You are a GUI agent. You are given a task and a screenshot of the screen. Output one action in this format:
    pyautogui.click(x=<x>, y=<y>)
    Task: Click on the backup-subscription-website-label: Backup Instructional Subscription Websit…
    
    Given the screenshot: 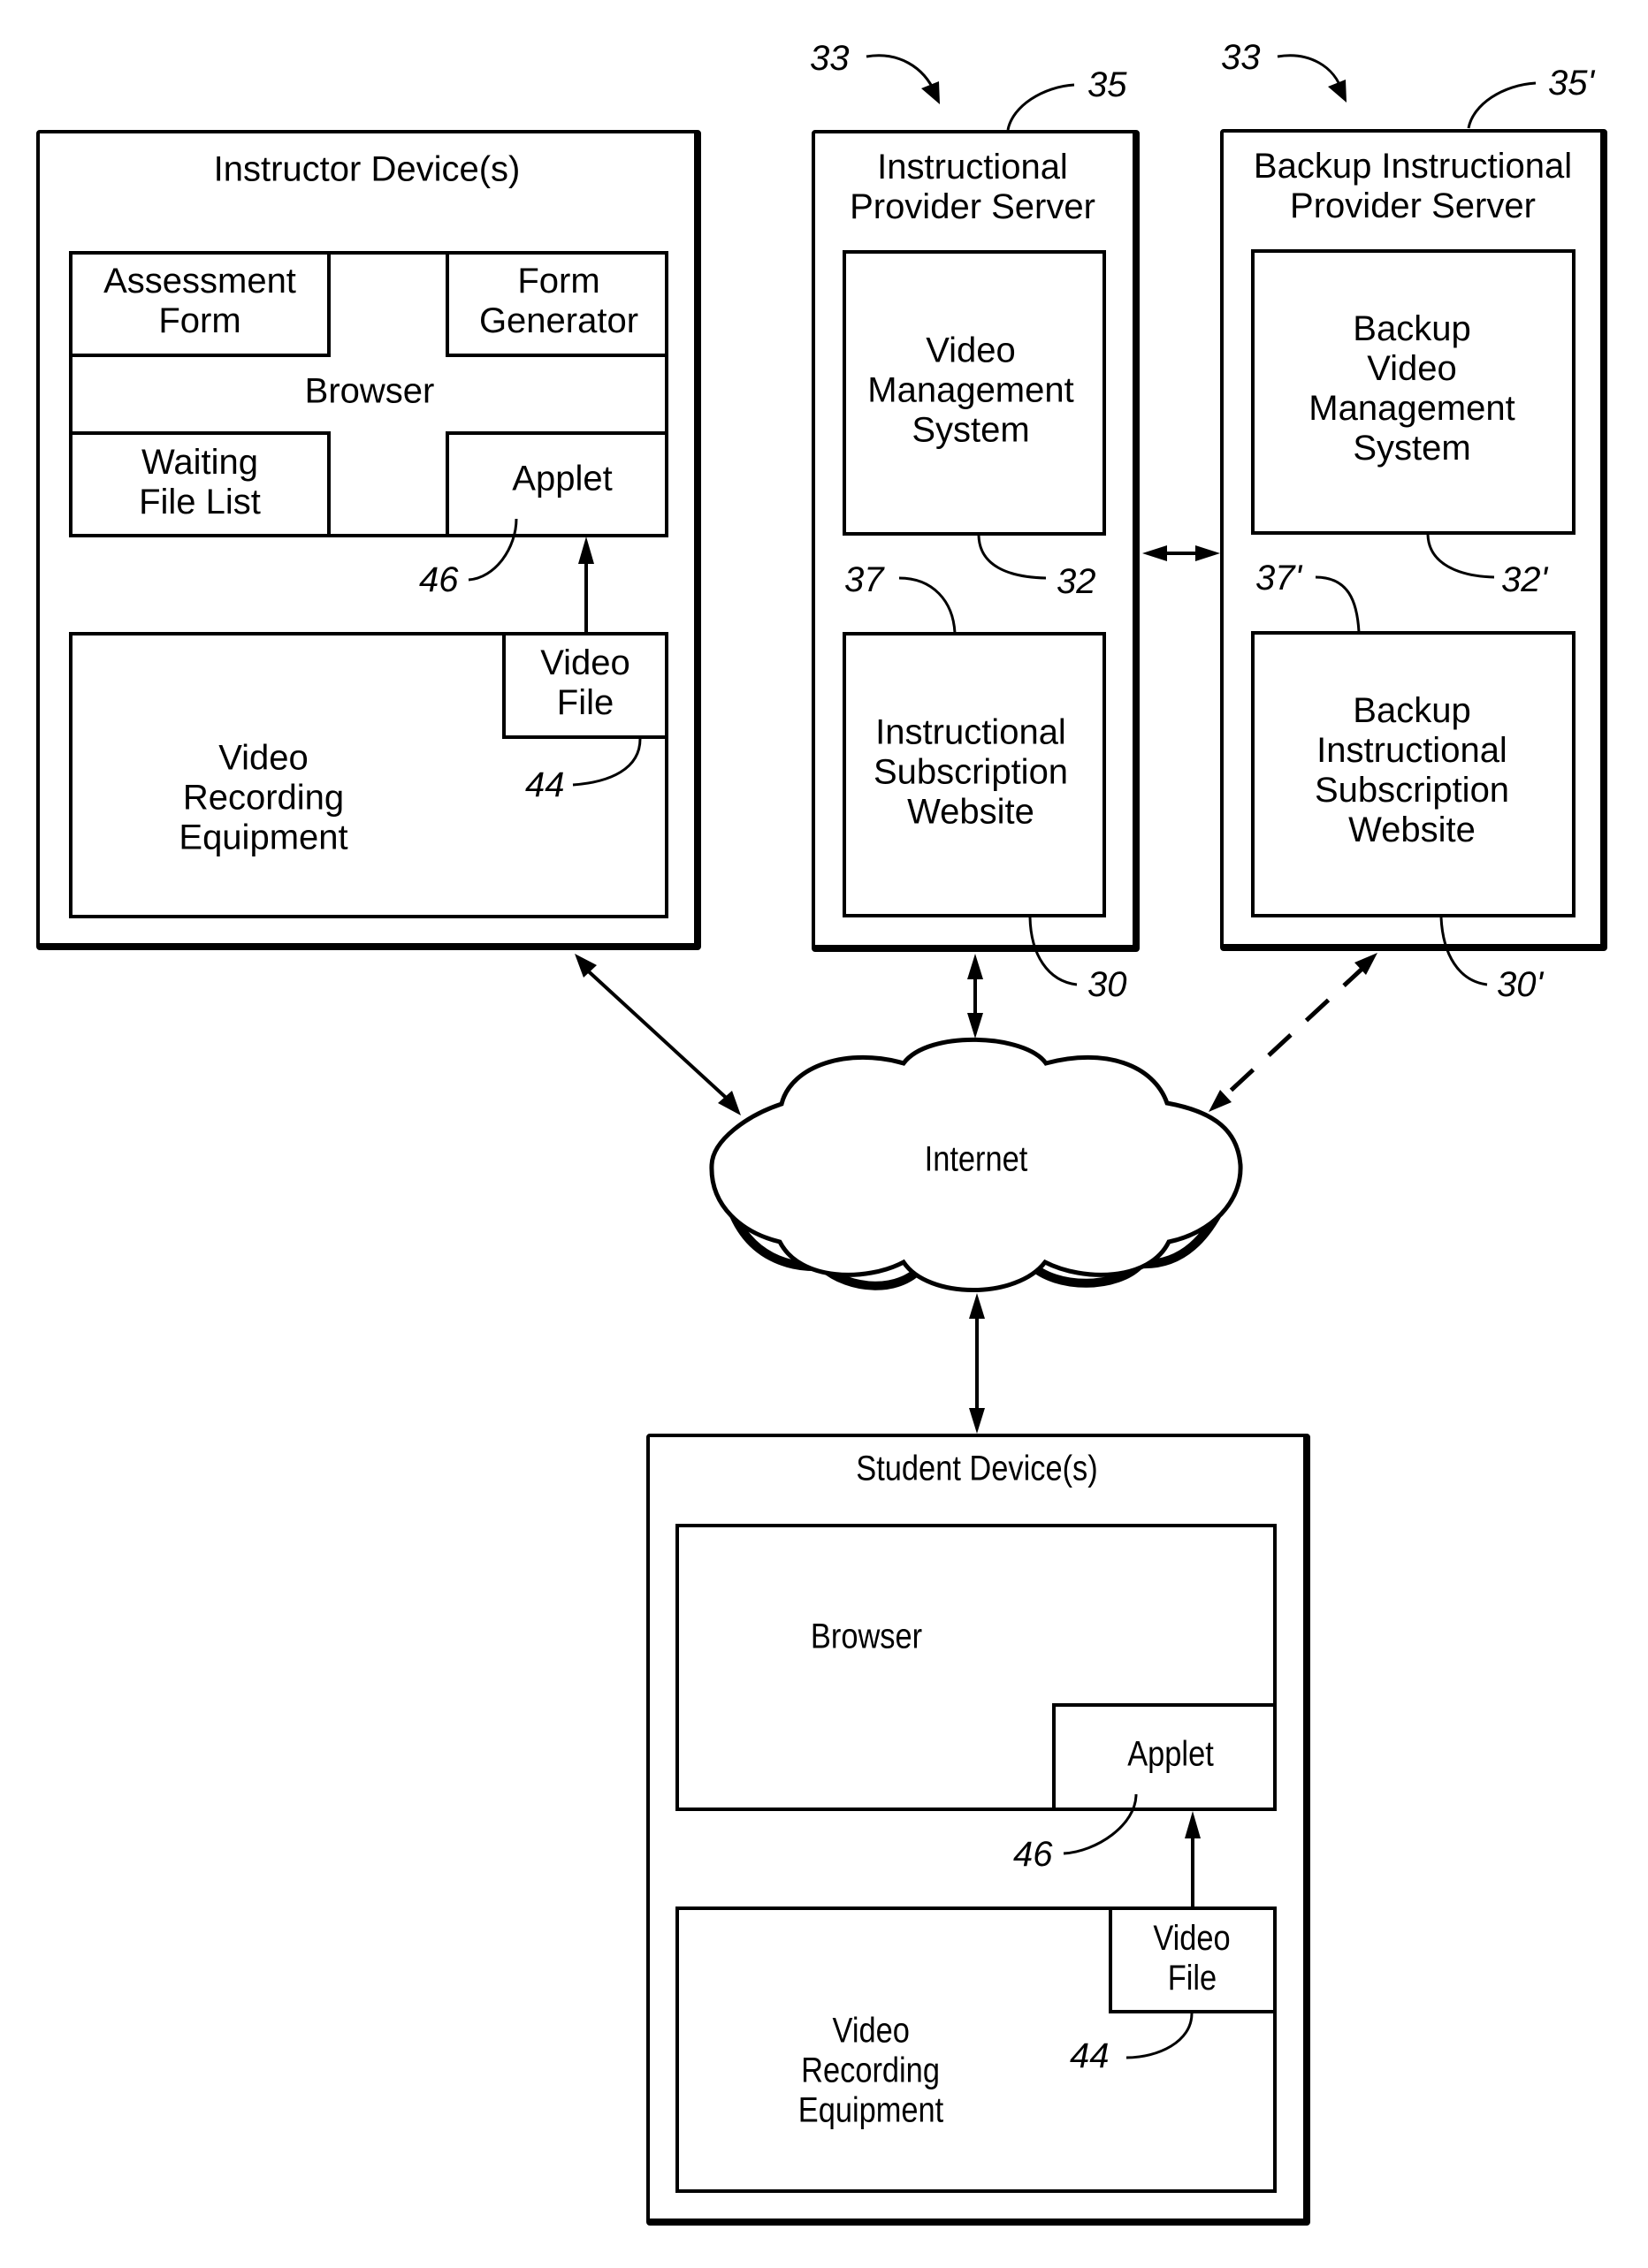 What is the action you would take?
    pyautogui.click(x=1412, y=770)
    